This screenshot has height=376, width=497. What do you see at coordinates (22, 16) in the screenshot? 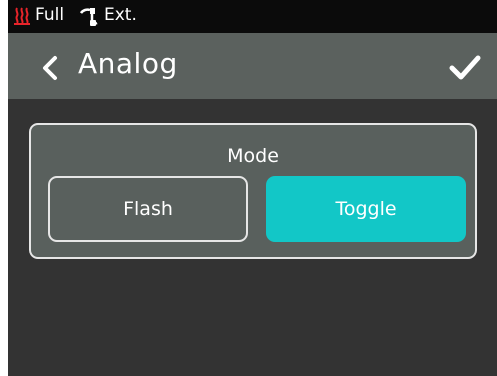
I see `heater-icon` at bounding box center [22, 16].